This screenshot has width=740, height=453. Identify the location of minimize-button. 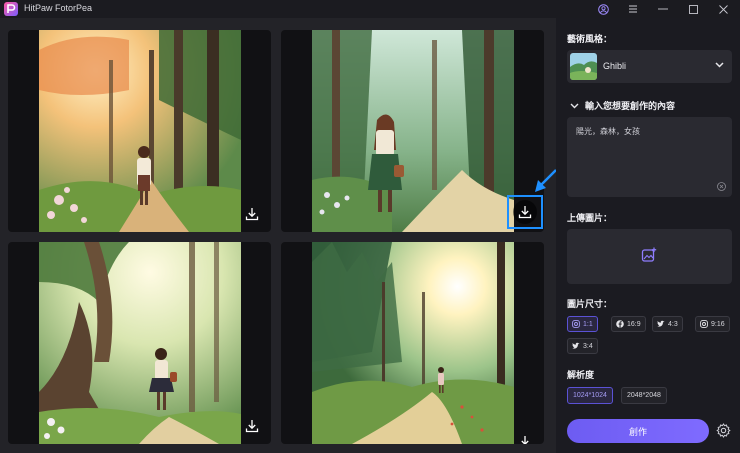
(663, 9).